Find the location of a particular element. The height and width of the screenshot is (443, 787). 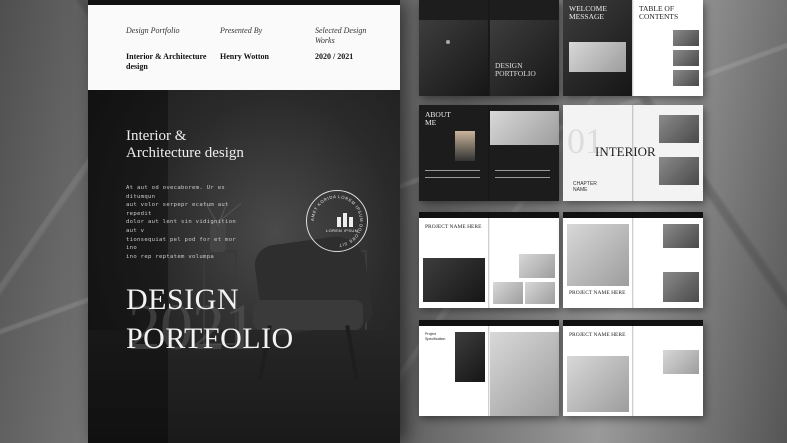

spread-title-line: PORTFOLIO is located at coordinates (515, 73).